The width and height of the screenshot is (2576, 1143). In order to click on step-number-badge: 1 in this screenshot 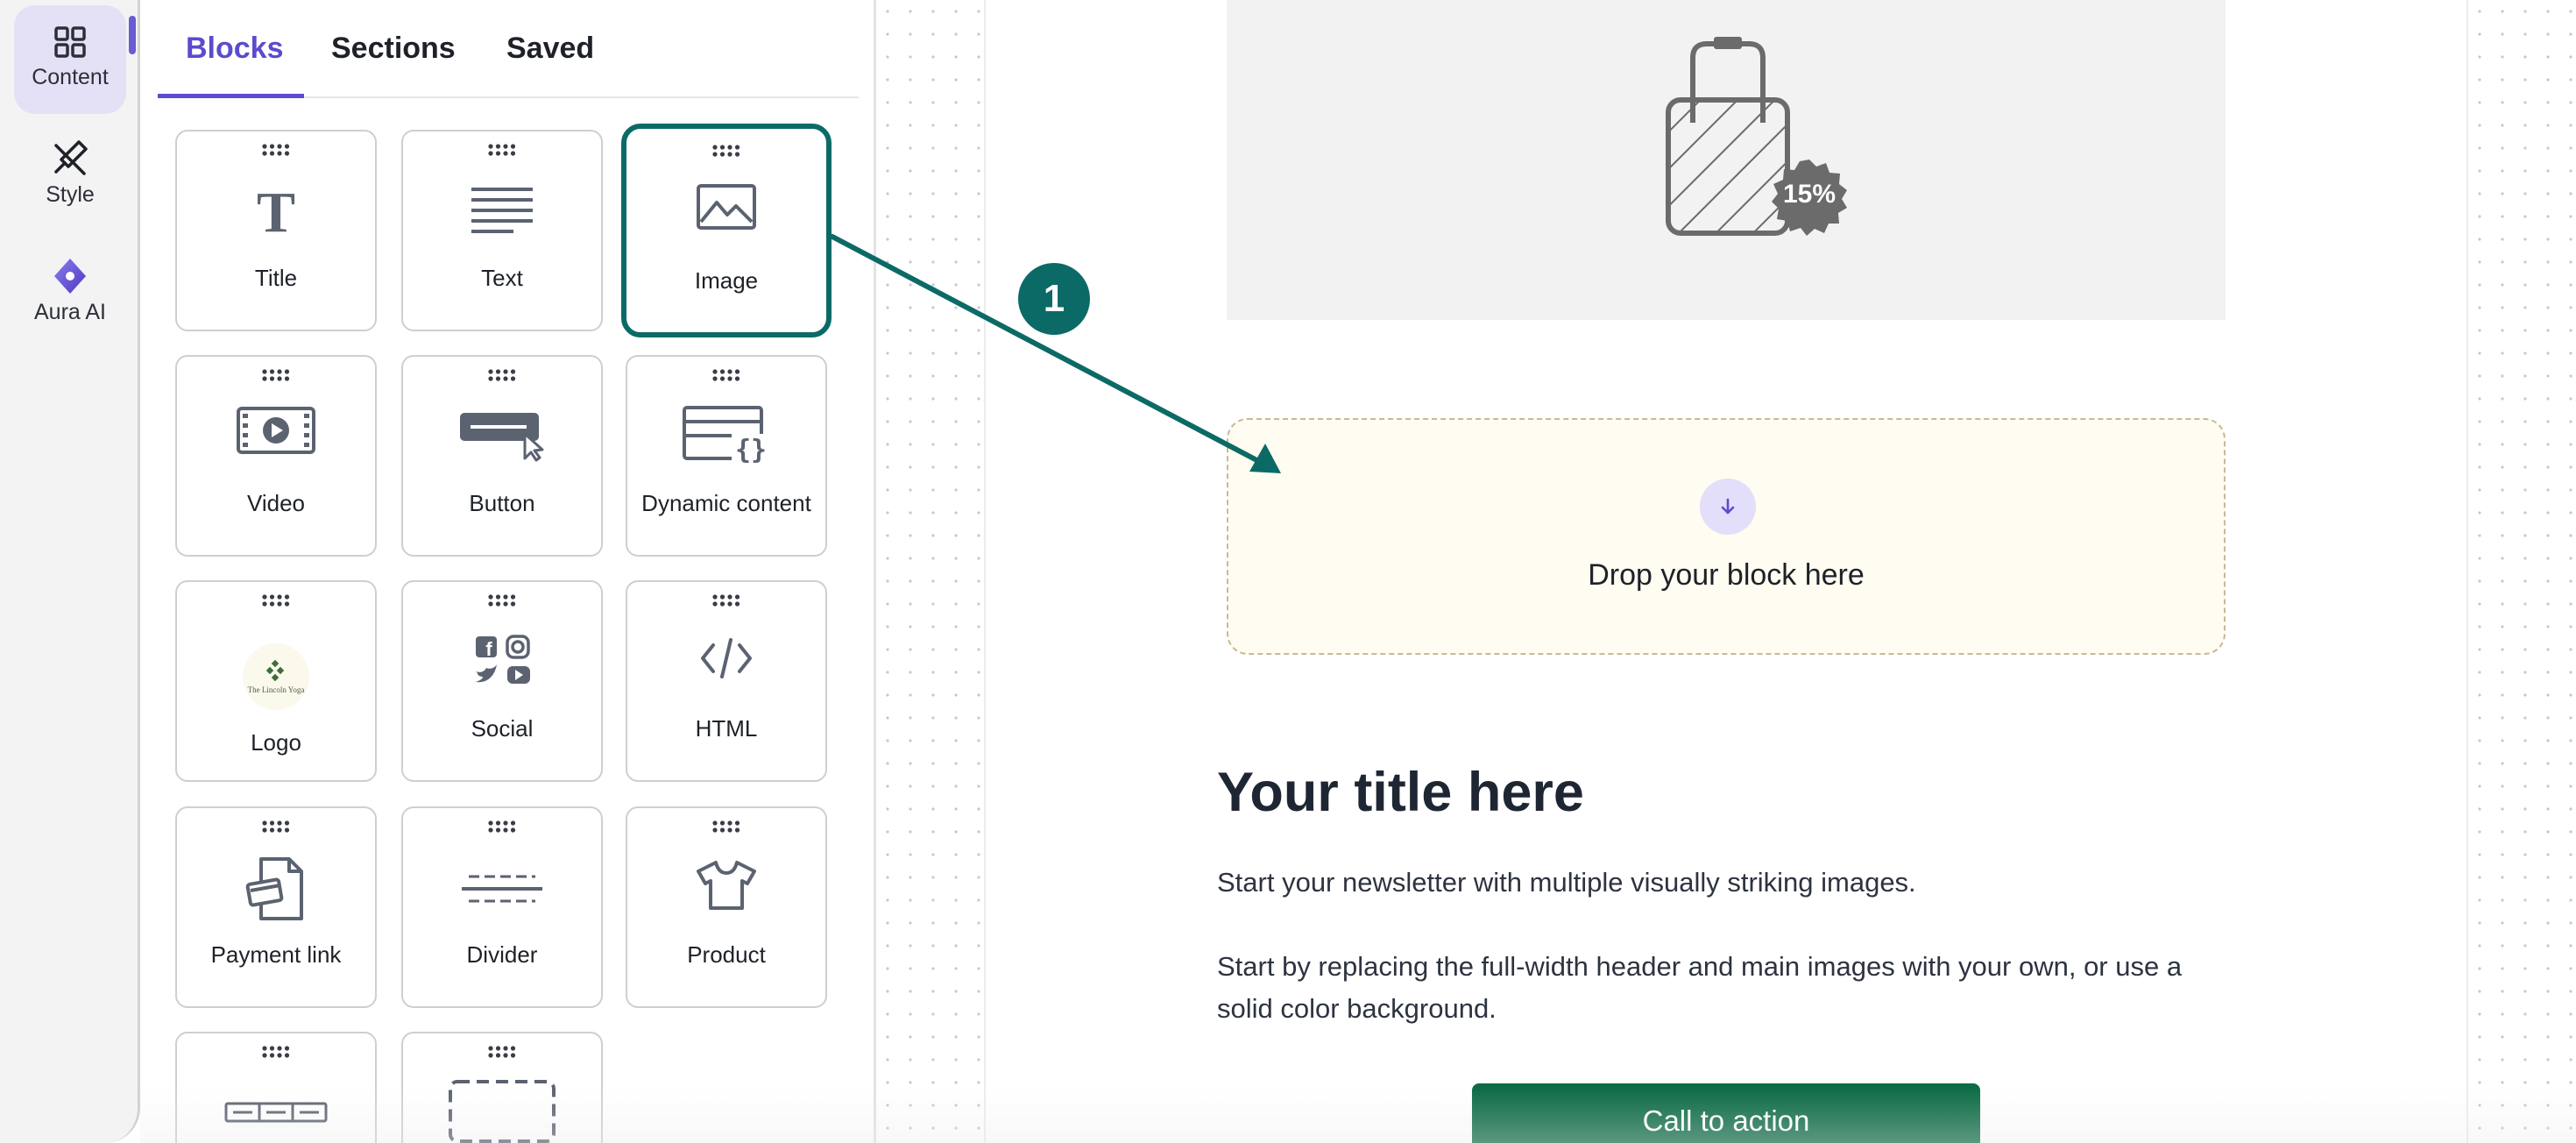, I will do `click(1054, 299)`.